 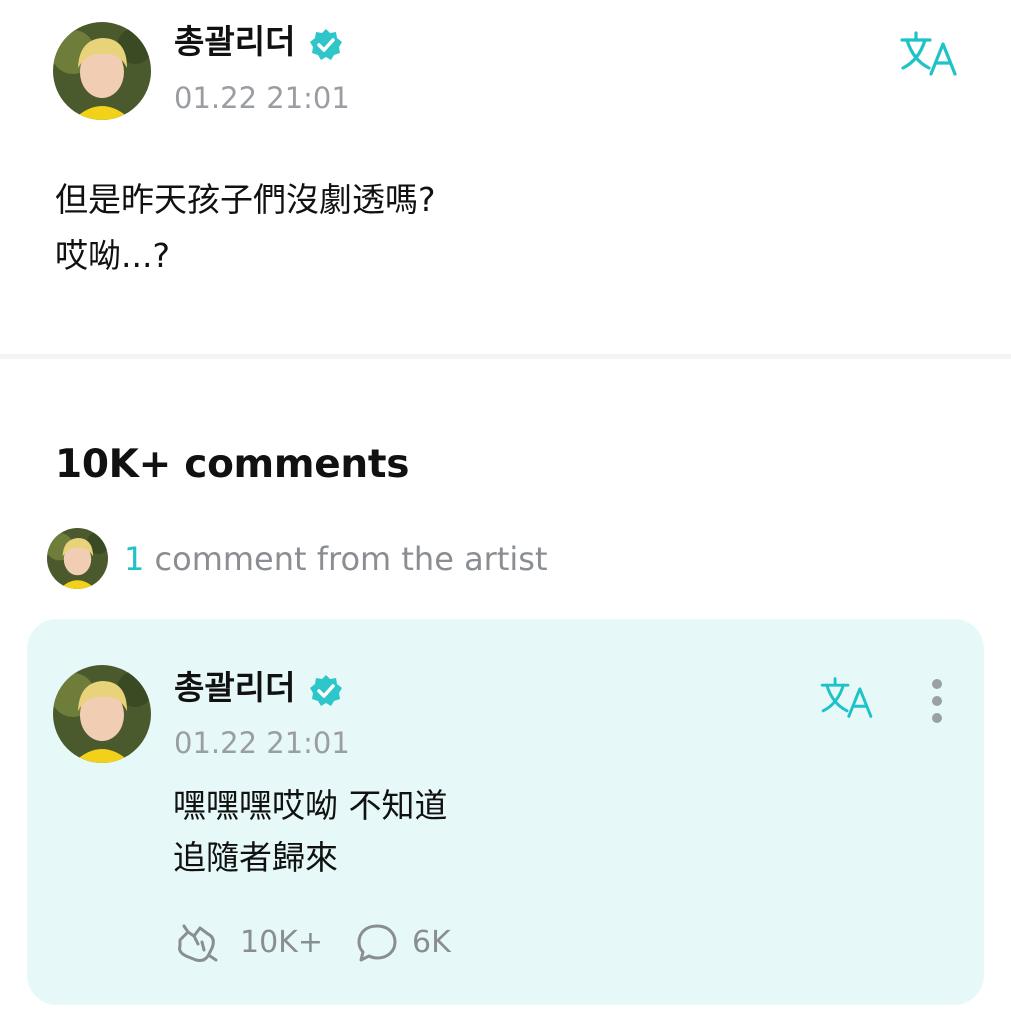 What do you see at coordinates (245, 228) in the screenshot?
I see `post-body: 但是昨天孩子們沒劇透嗎? 哎呦...?` at bounding box center [245, 228].